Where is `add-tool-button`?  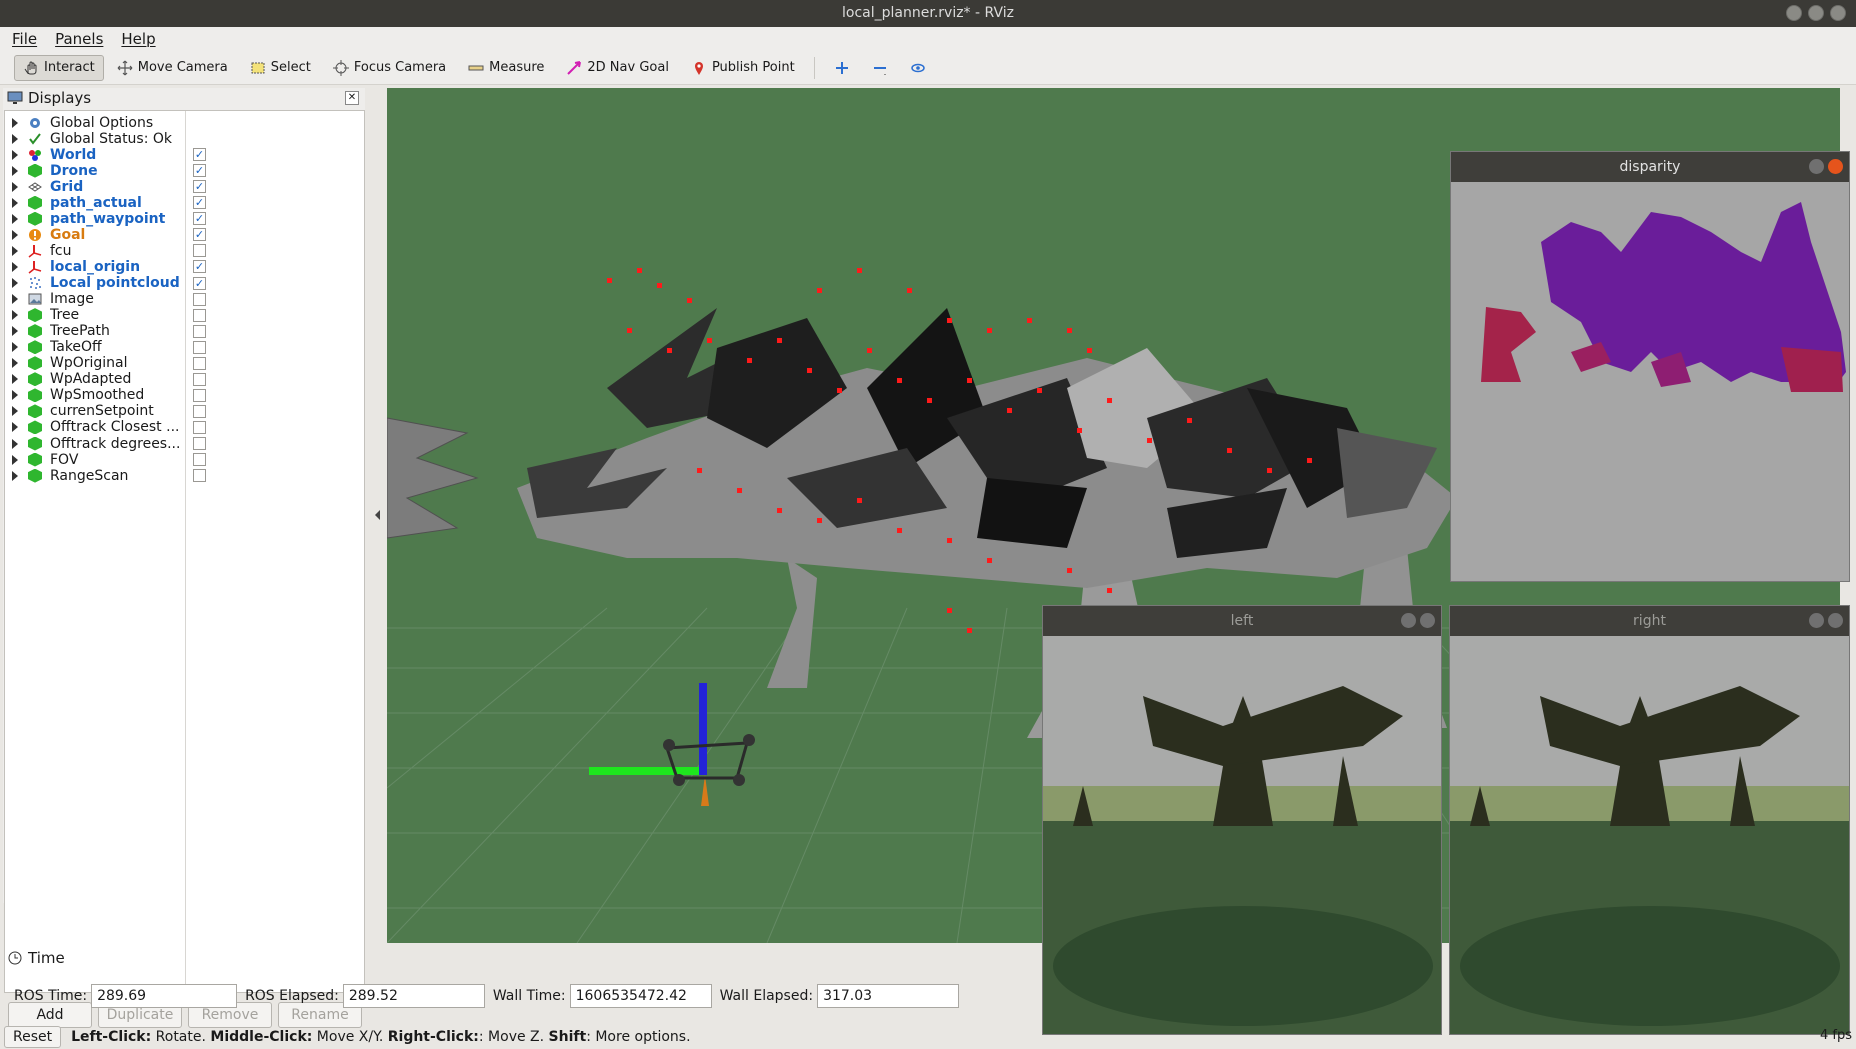
add-tool-button is located at coordinates (842, 68).